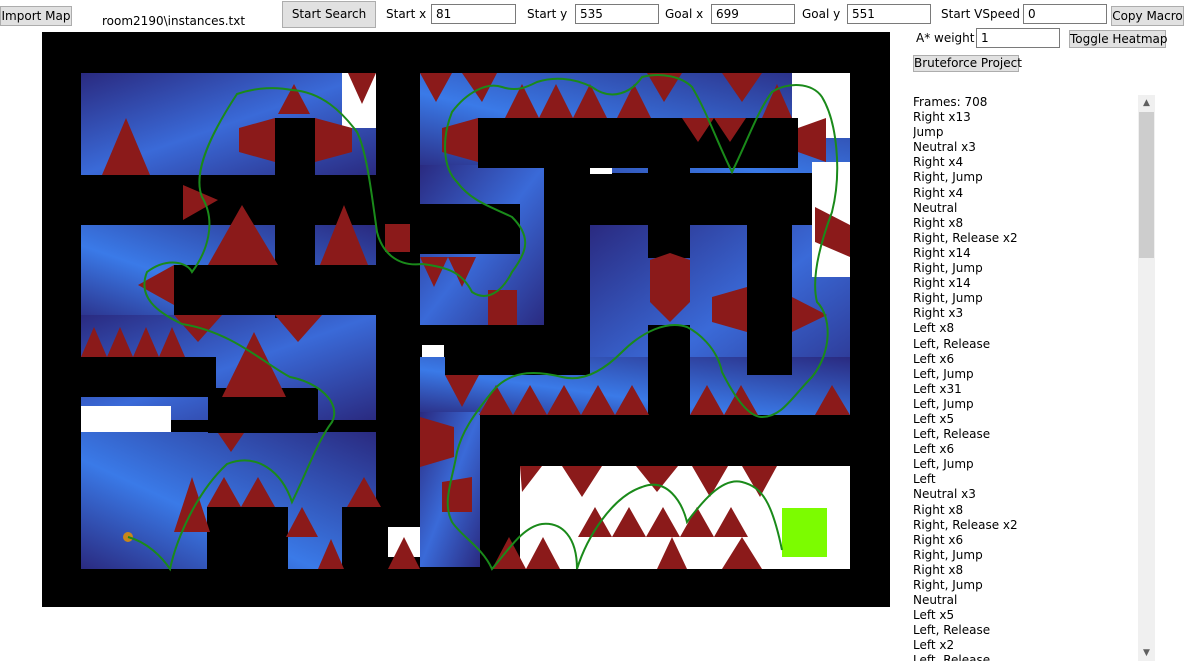  What do you see at coordinates (804, 532) in the screenshot?
I see `goal-marker` at bounding box center [804, 532].